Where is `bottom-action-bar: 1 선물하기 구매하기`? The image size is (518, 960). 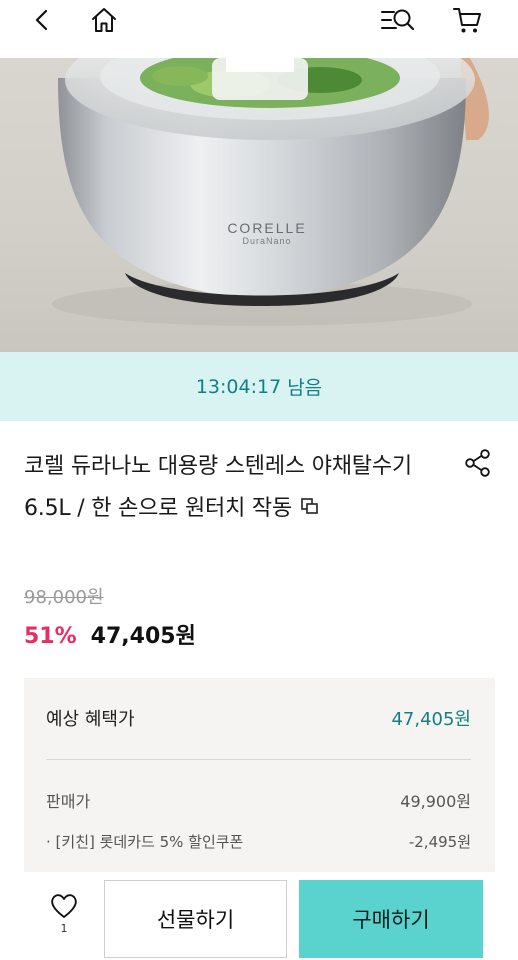 bottom-action-bar: 1 선물하기 구매하기 is located at coordinates (259, 916).